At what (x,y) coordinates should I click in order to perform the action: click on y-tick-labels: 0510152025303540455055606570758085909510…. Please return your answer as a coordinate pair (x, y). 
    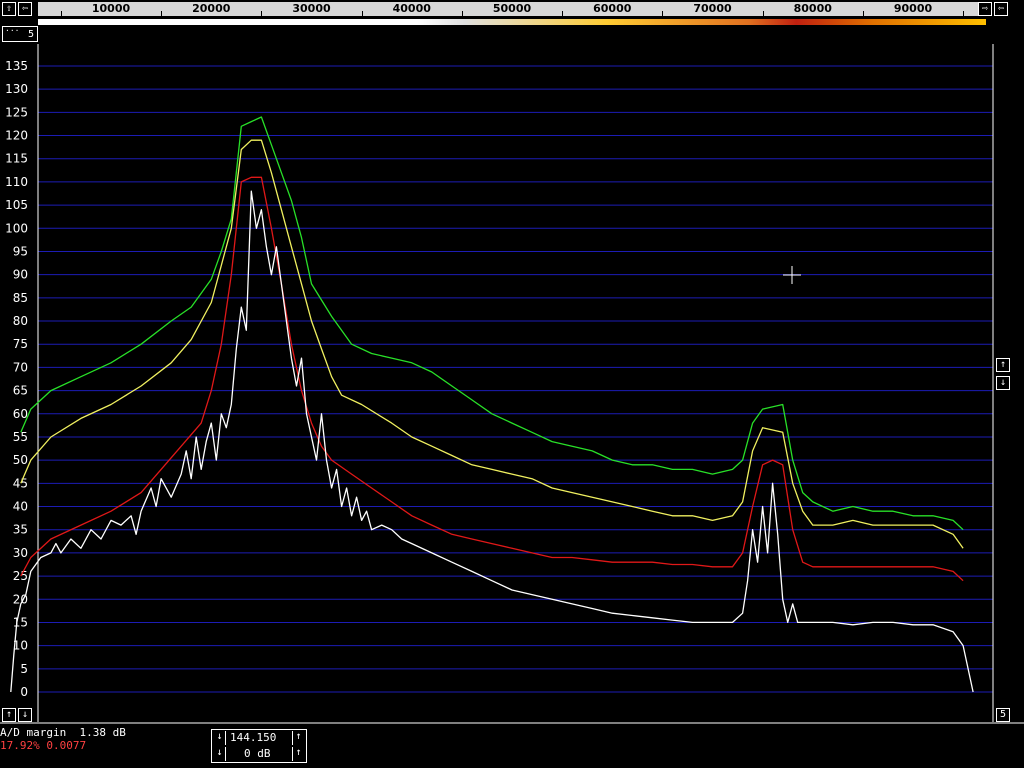
    Looking at the image, I should click on (16, 379).